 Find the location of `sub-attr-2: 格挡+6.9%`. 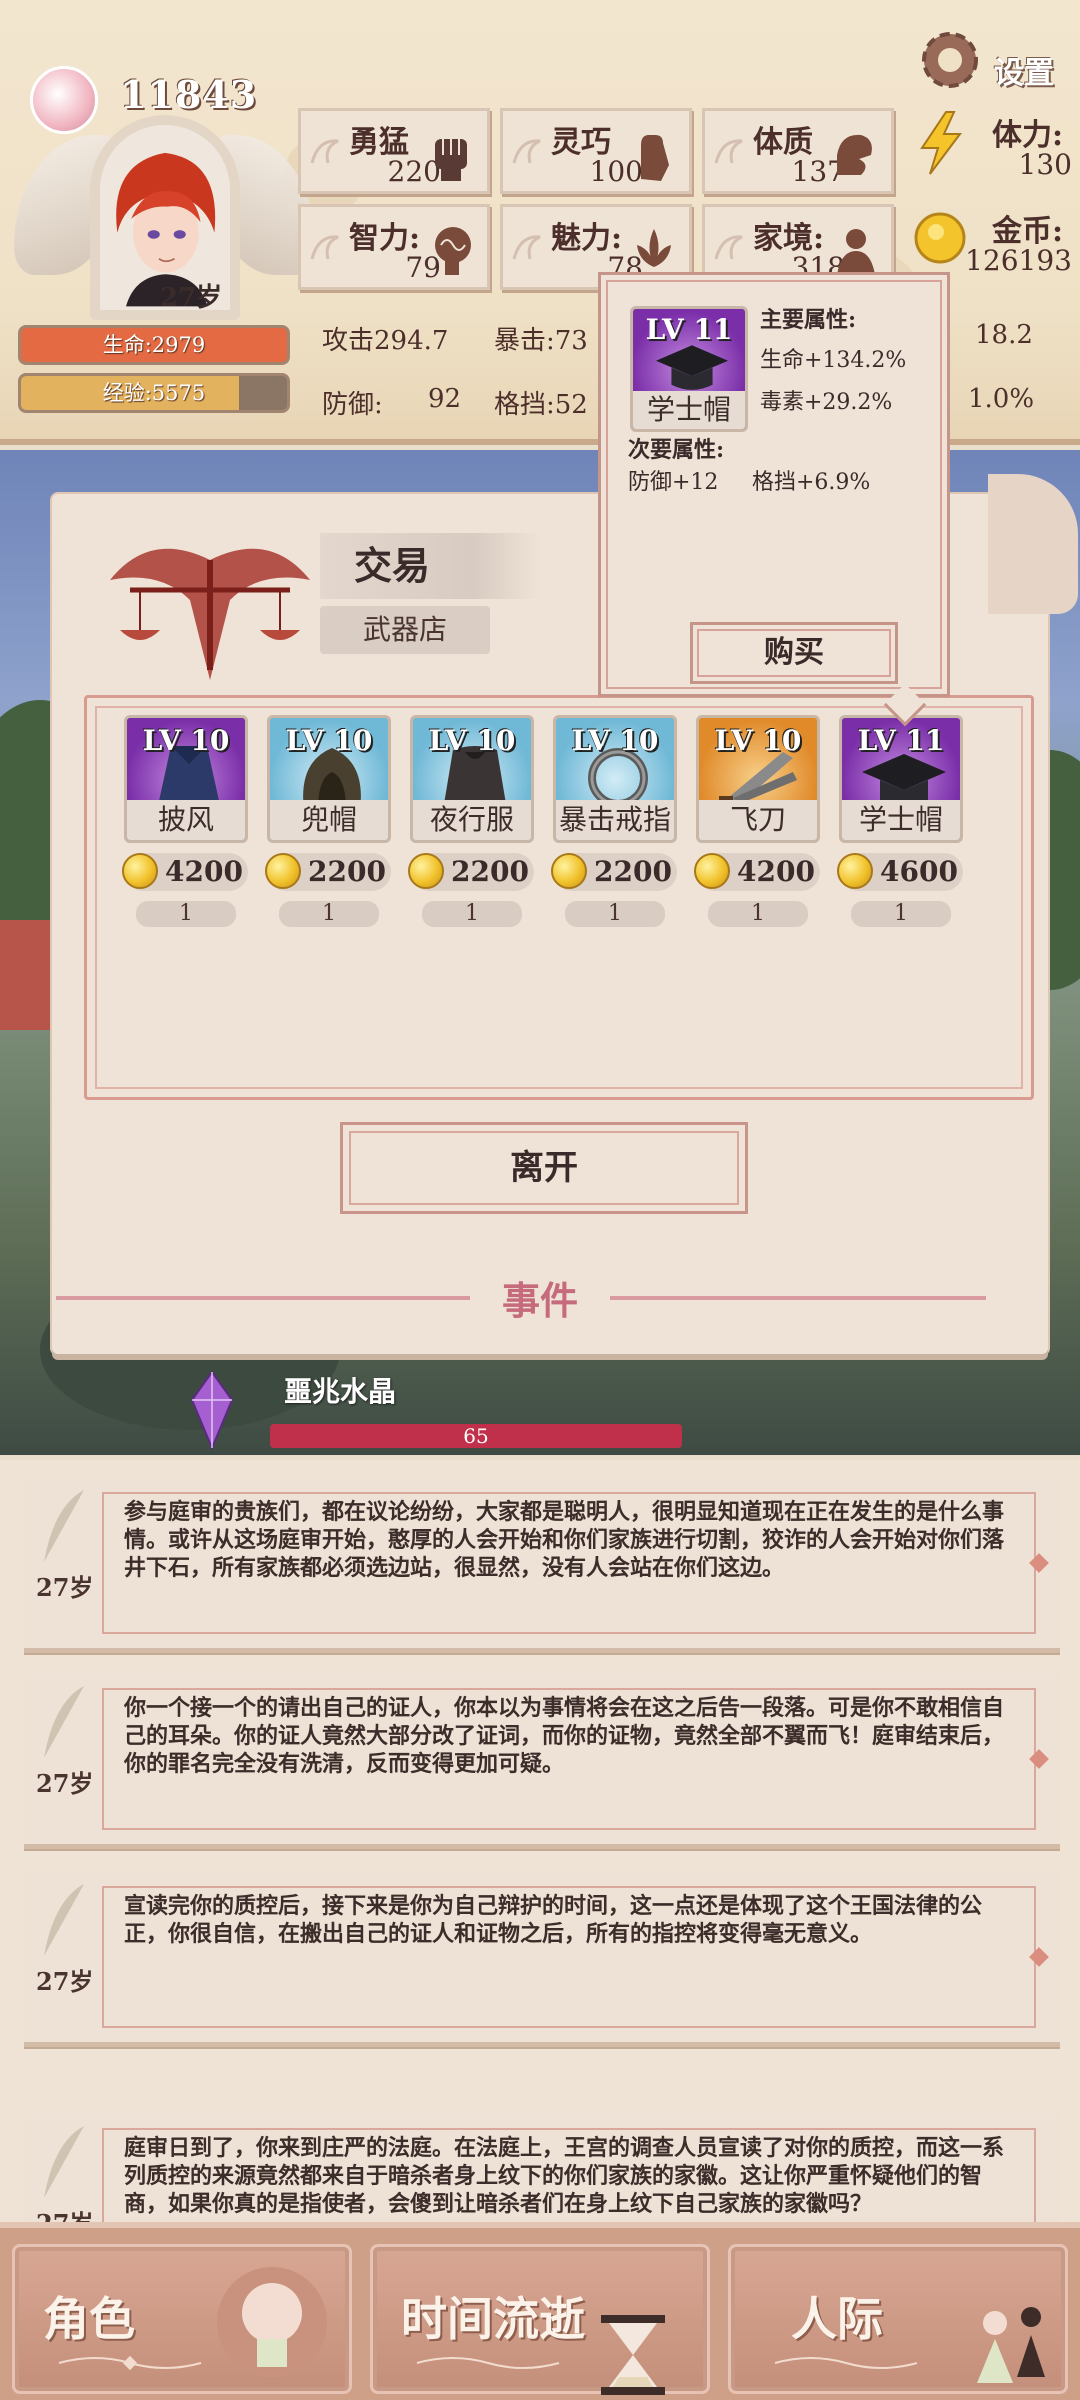

sub-attr-2: 格挡+6.9% is located at coordinates (811, 482).